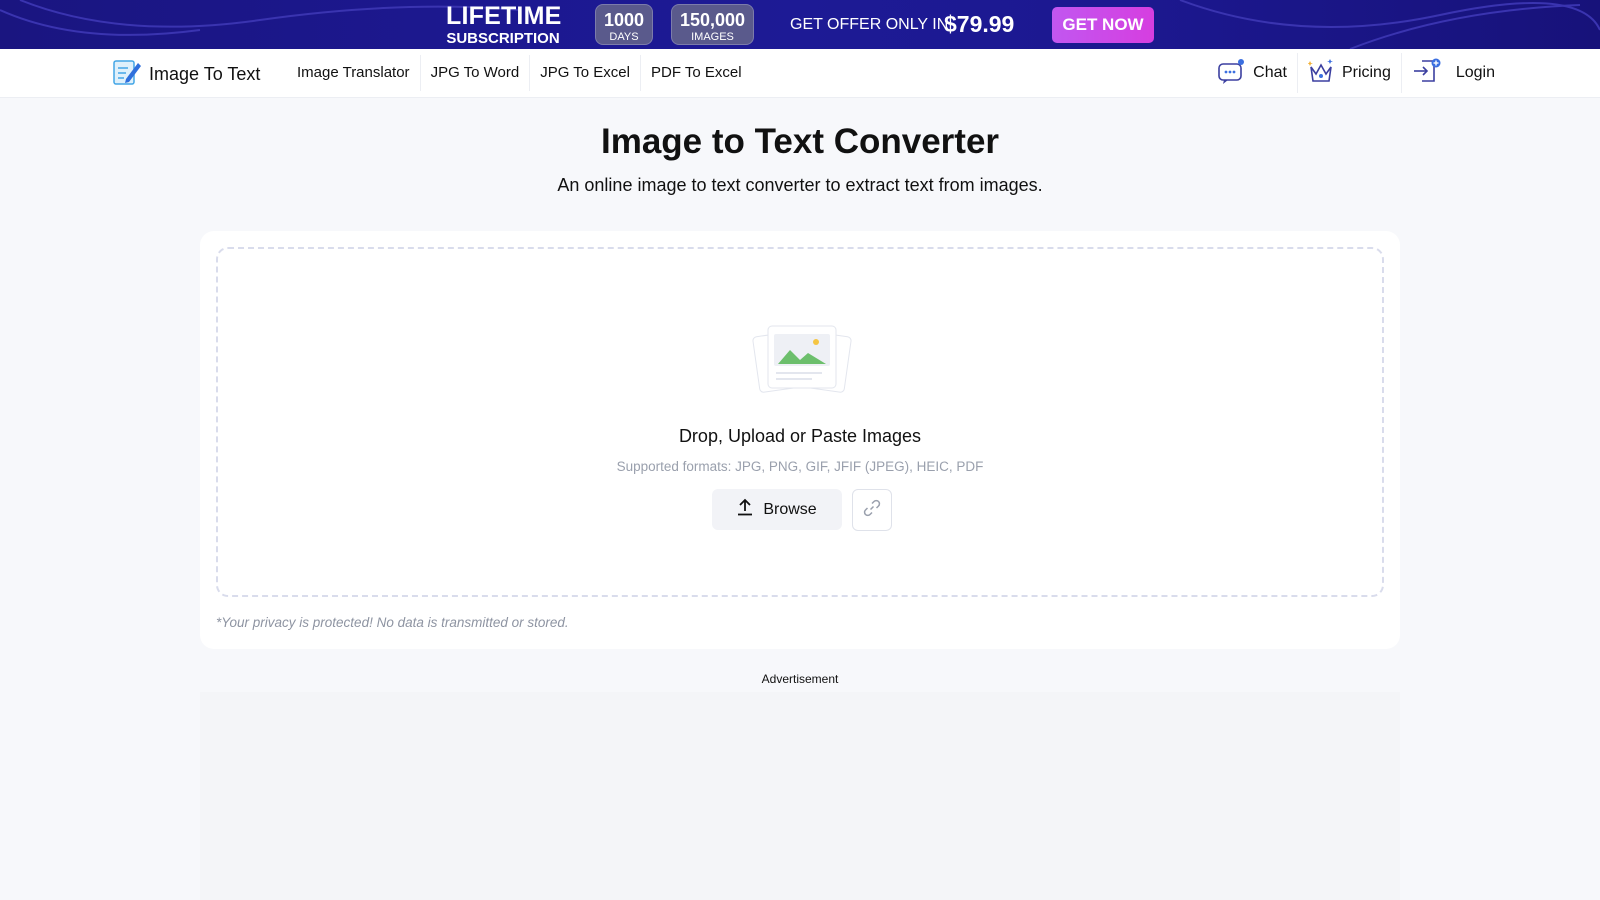 The height and width of the screenshot is (900, 1600). What do you see at coordinates (1231, 73) in the screenshot?
I see `chat-bubble-icon` at bounding box center [1231, 73].